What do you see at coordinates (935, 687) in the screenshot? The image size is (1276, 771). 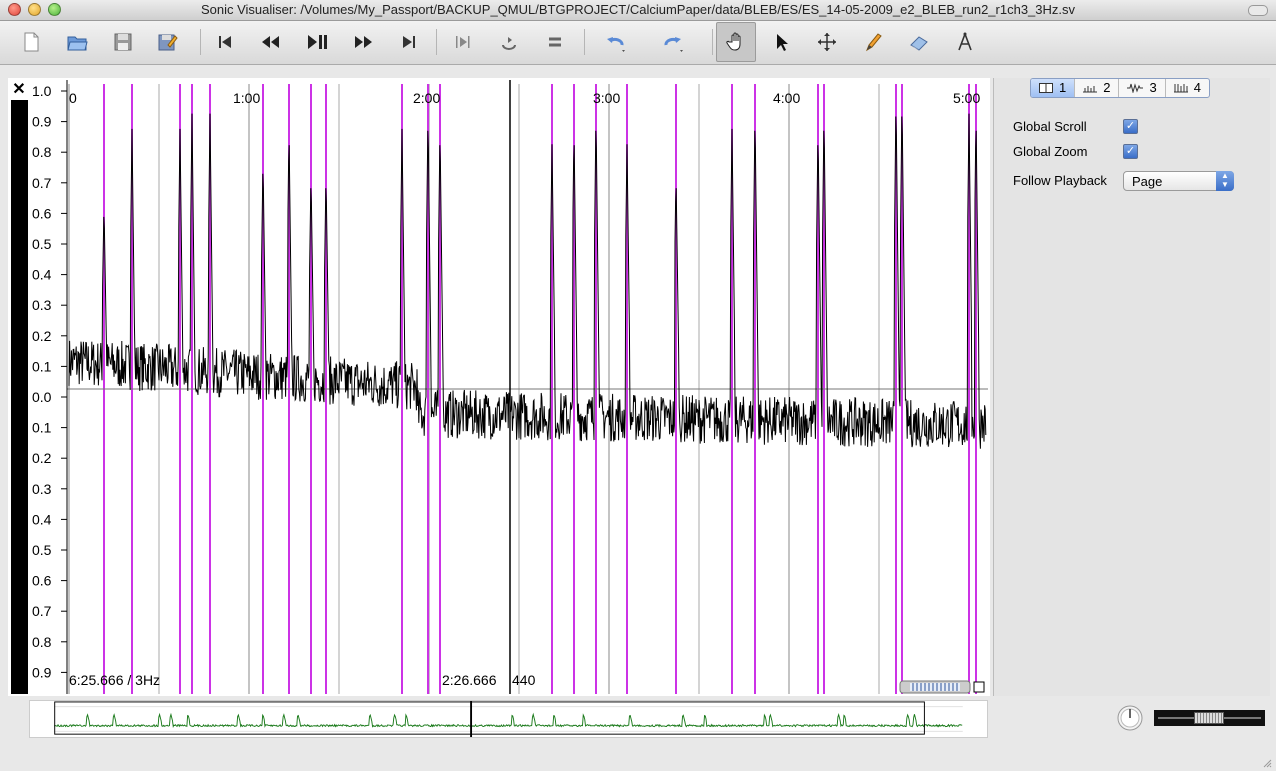 I see `zoom-thumbwheel` at bounding box center [935, 687].